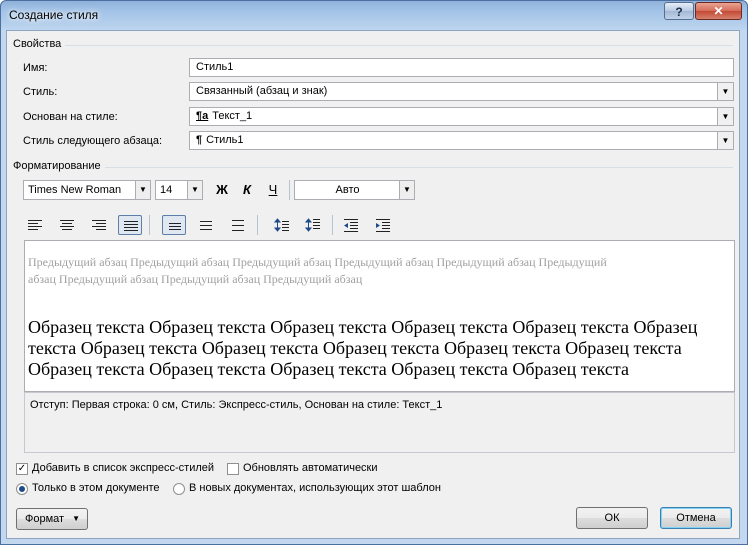  What do you see at coordinates (225, 140) in the screenshot?
I see `next-style-value: Стиль1` at bounding box center [225, 140].